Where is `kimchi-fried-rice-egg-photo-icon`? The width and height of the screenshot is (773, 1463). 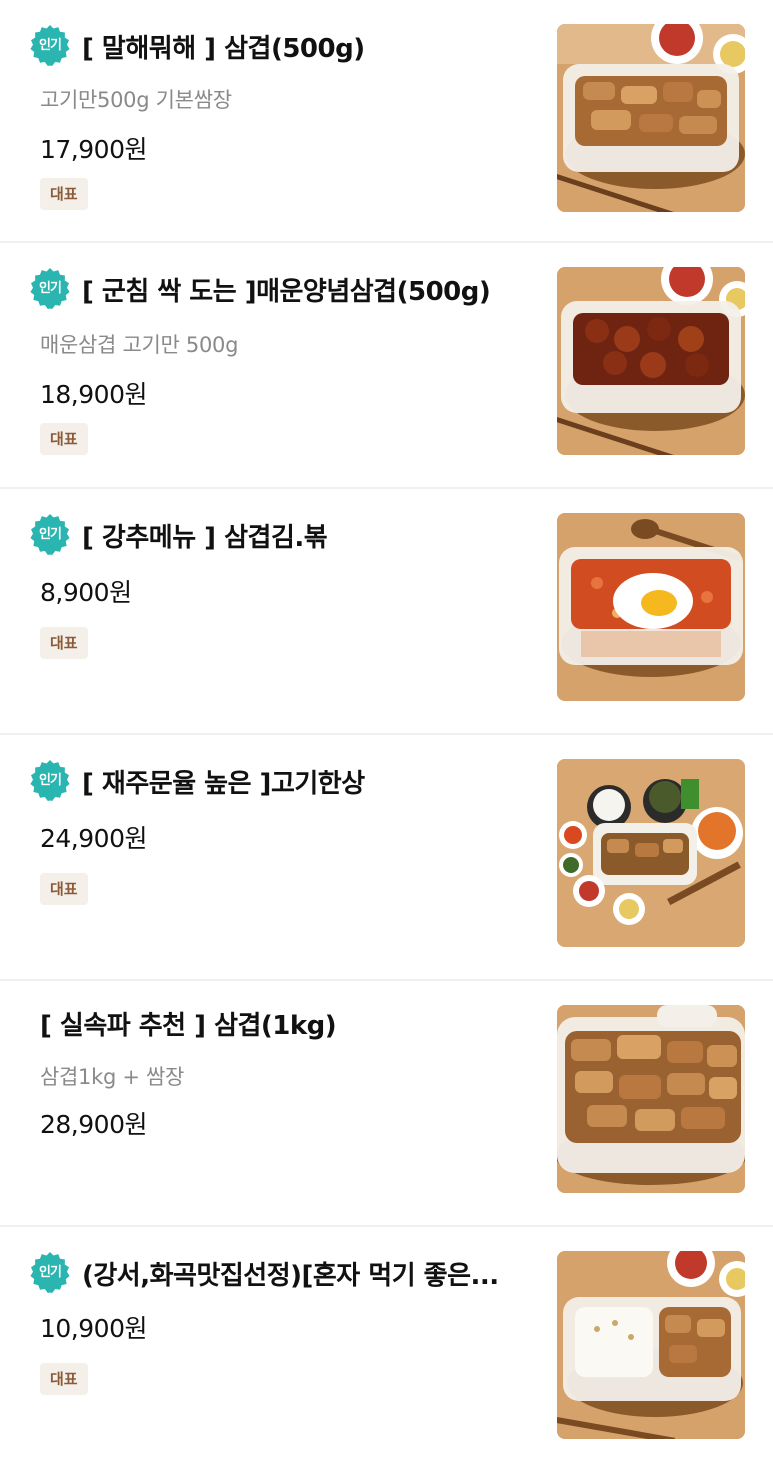
kimchi-fried-rice-egg-photo-icon is located at coordinates (651, 607).